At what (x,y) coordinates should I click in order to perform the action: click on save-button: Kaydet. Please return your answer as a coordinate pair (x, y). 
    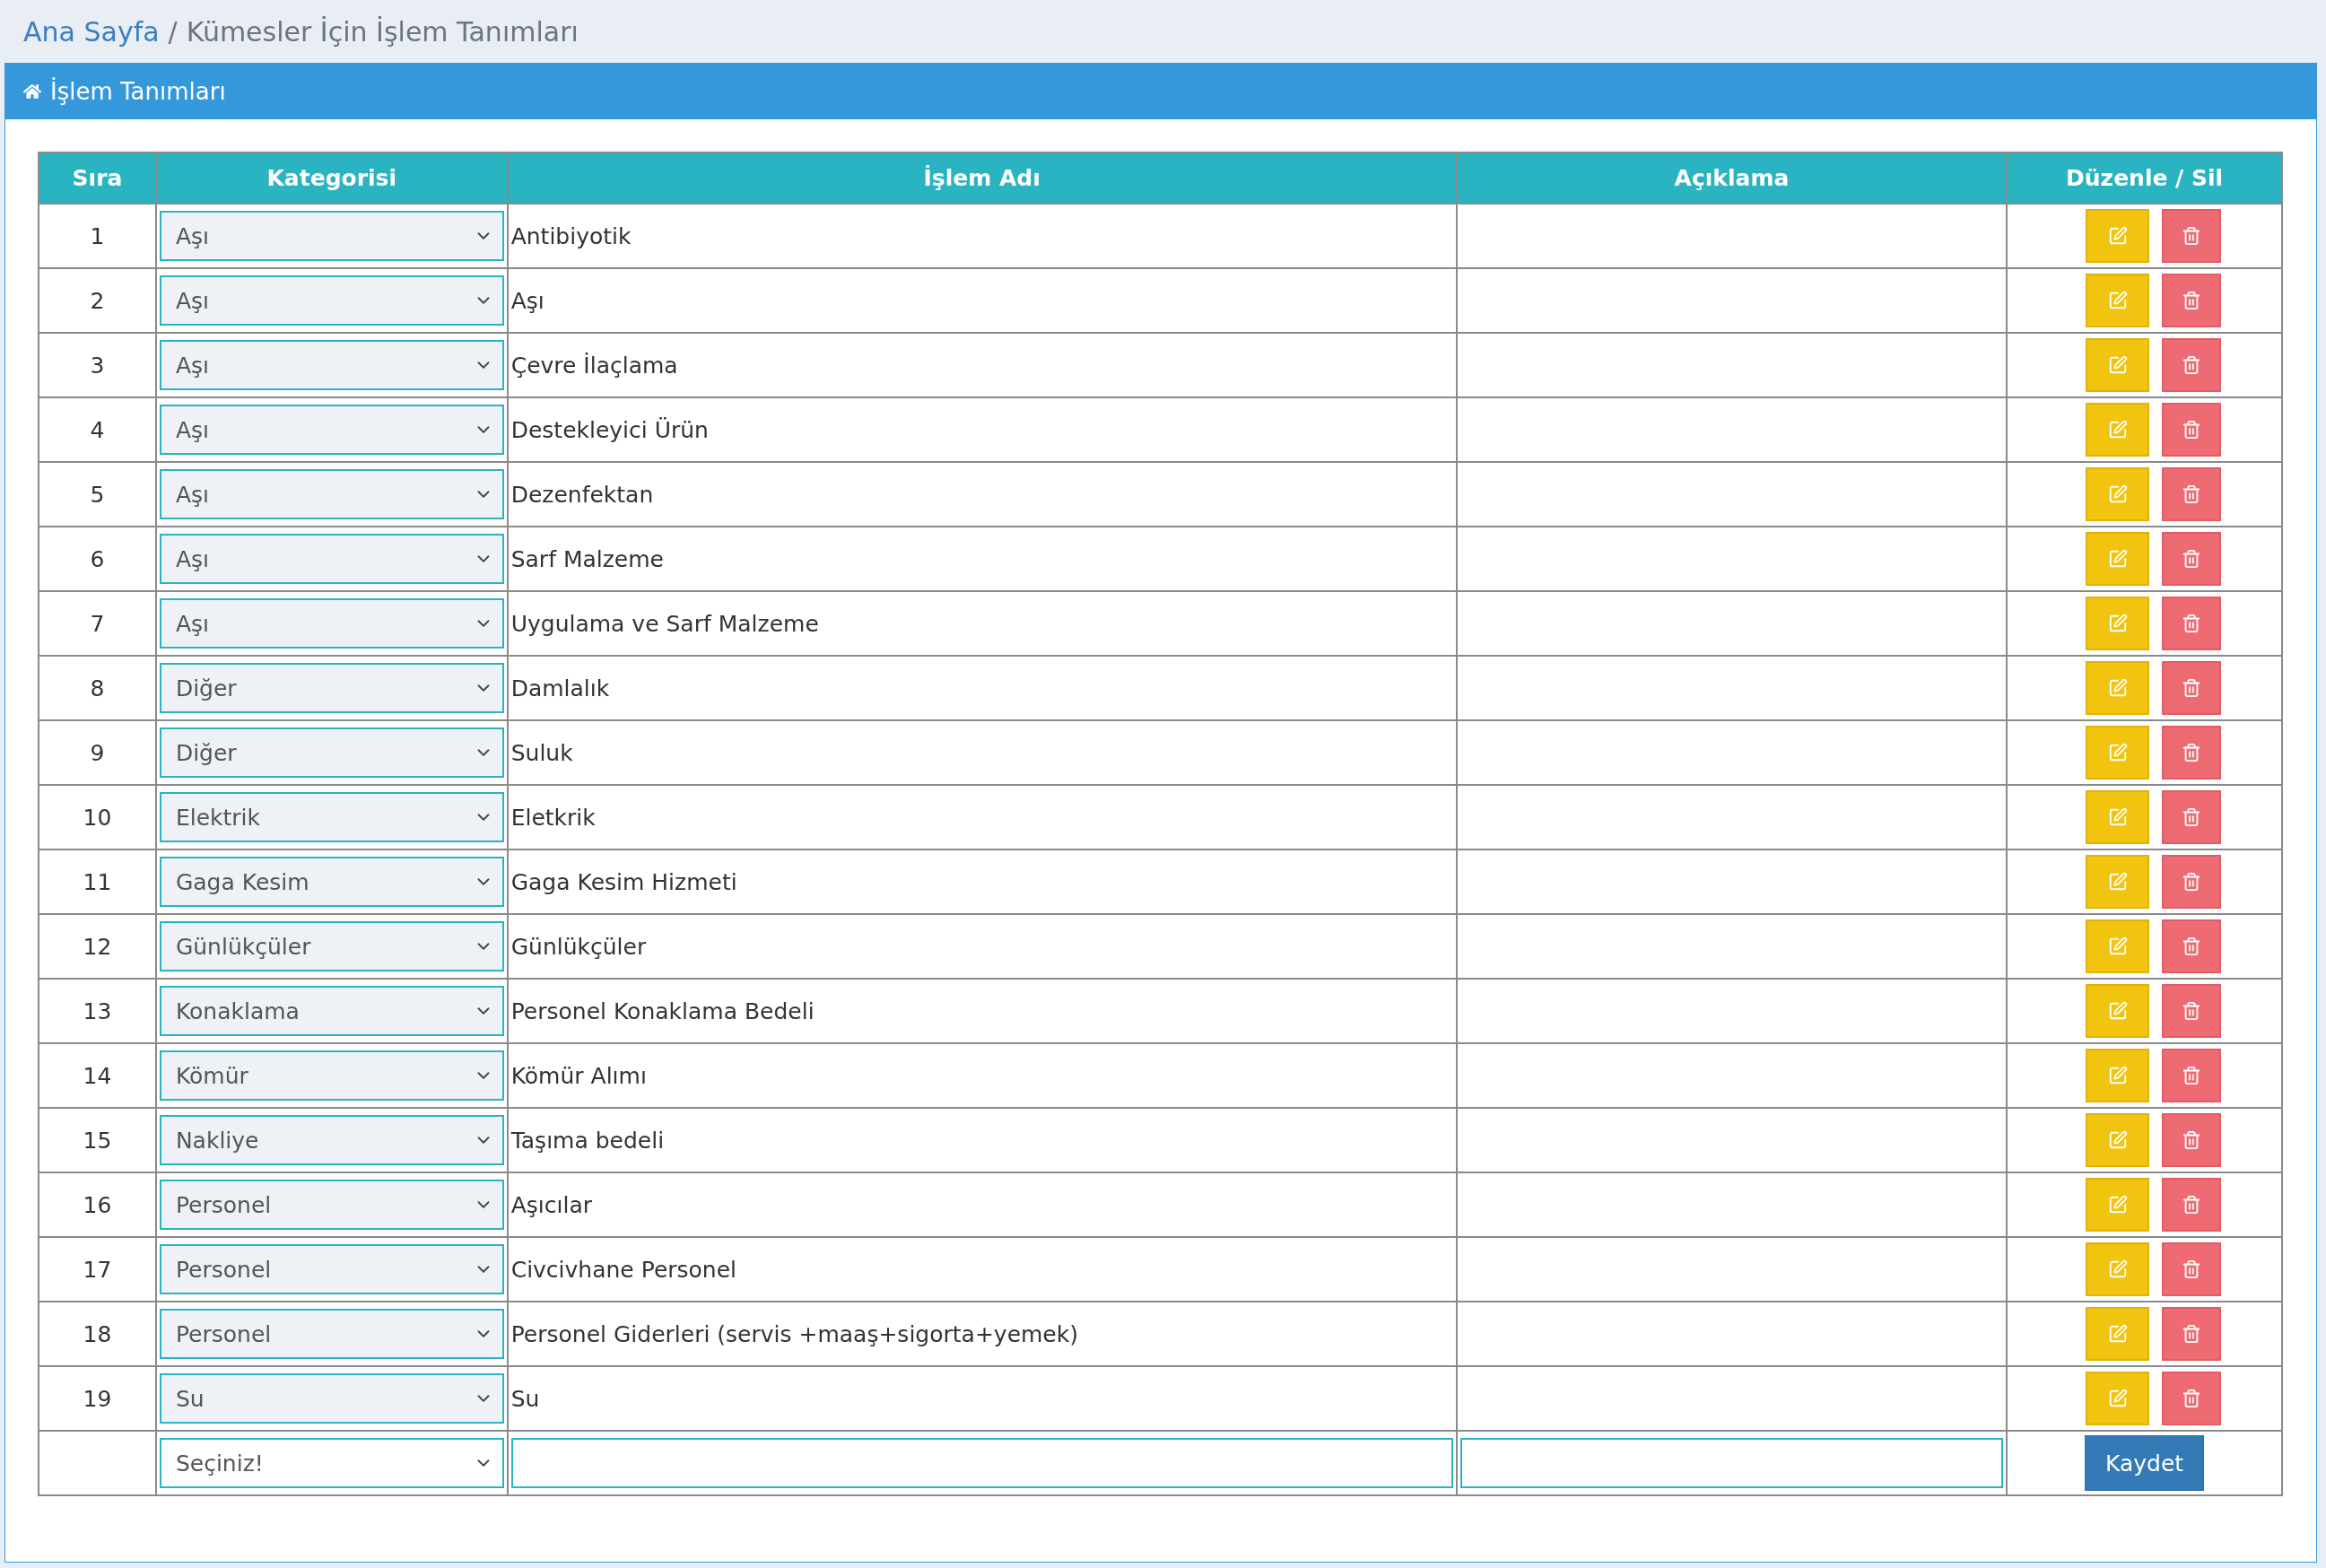
    Looking at the image, I should click on (2145, 1463).